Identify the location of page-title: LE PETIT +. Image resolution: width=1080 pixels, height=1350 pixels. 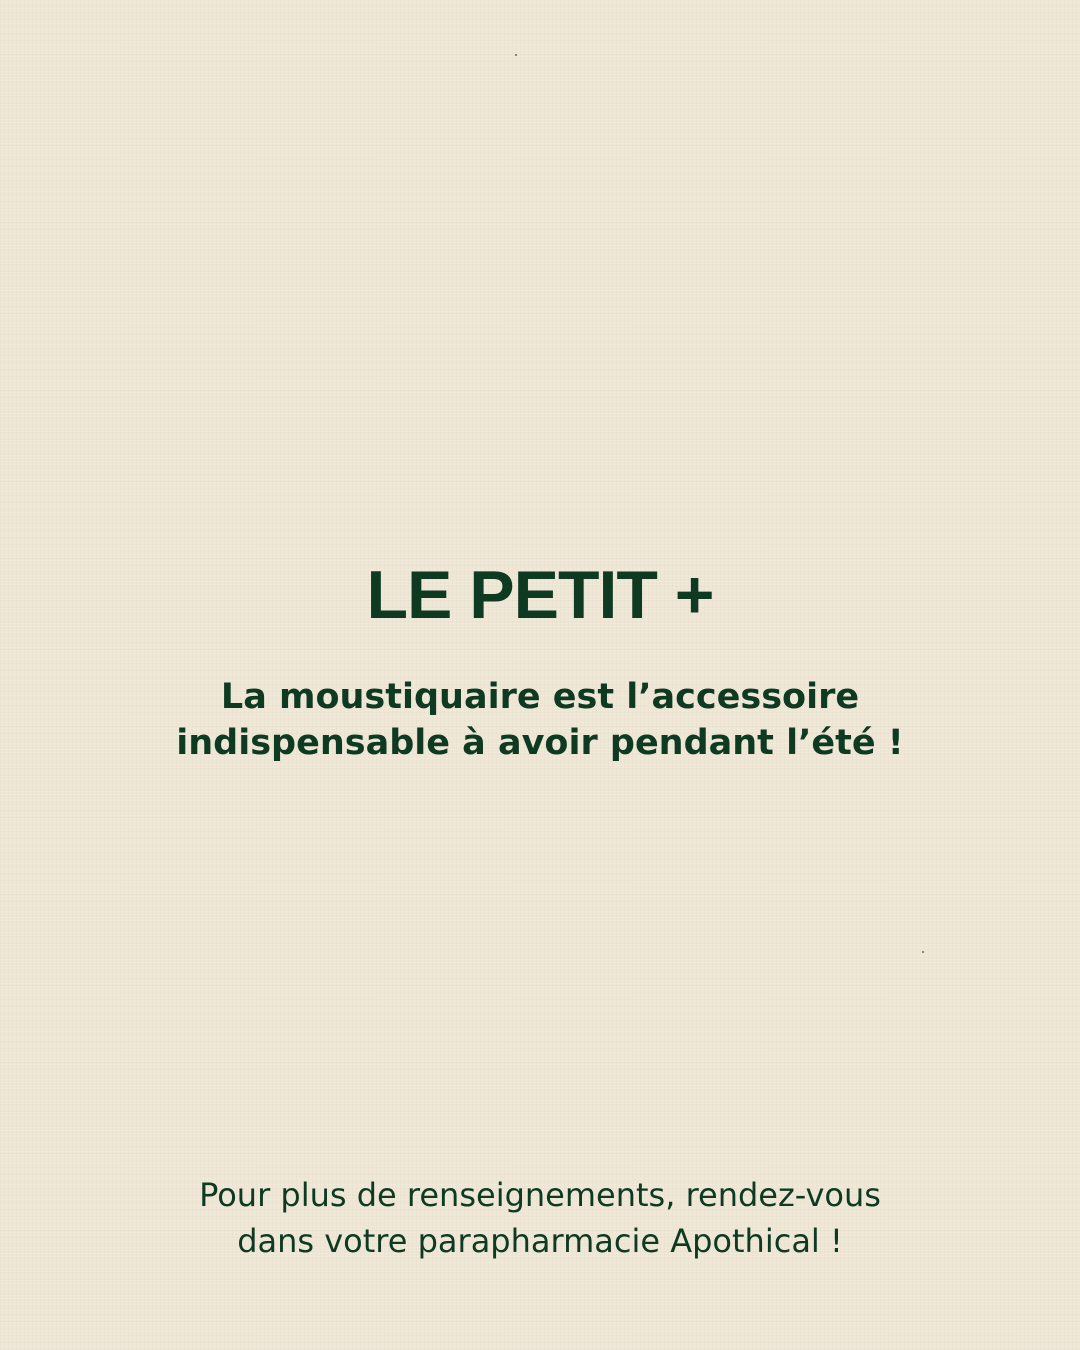
(540, 595).